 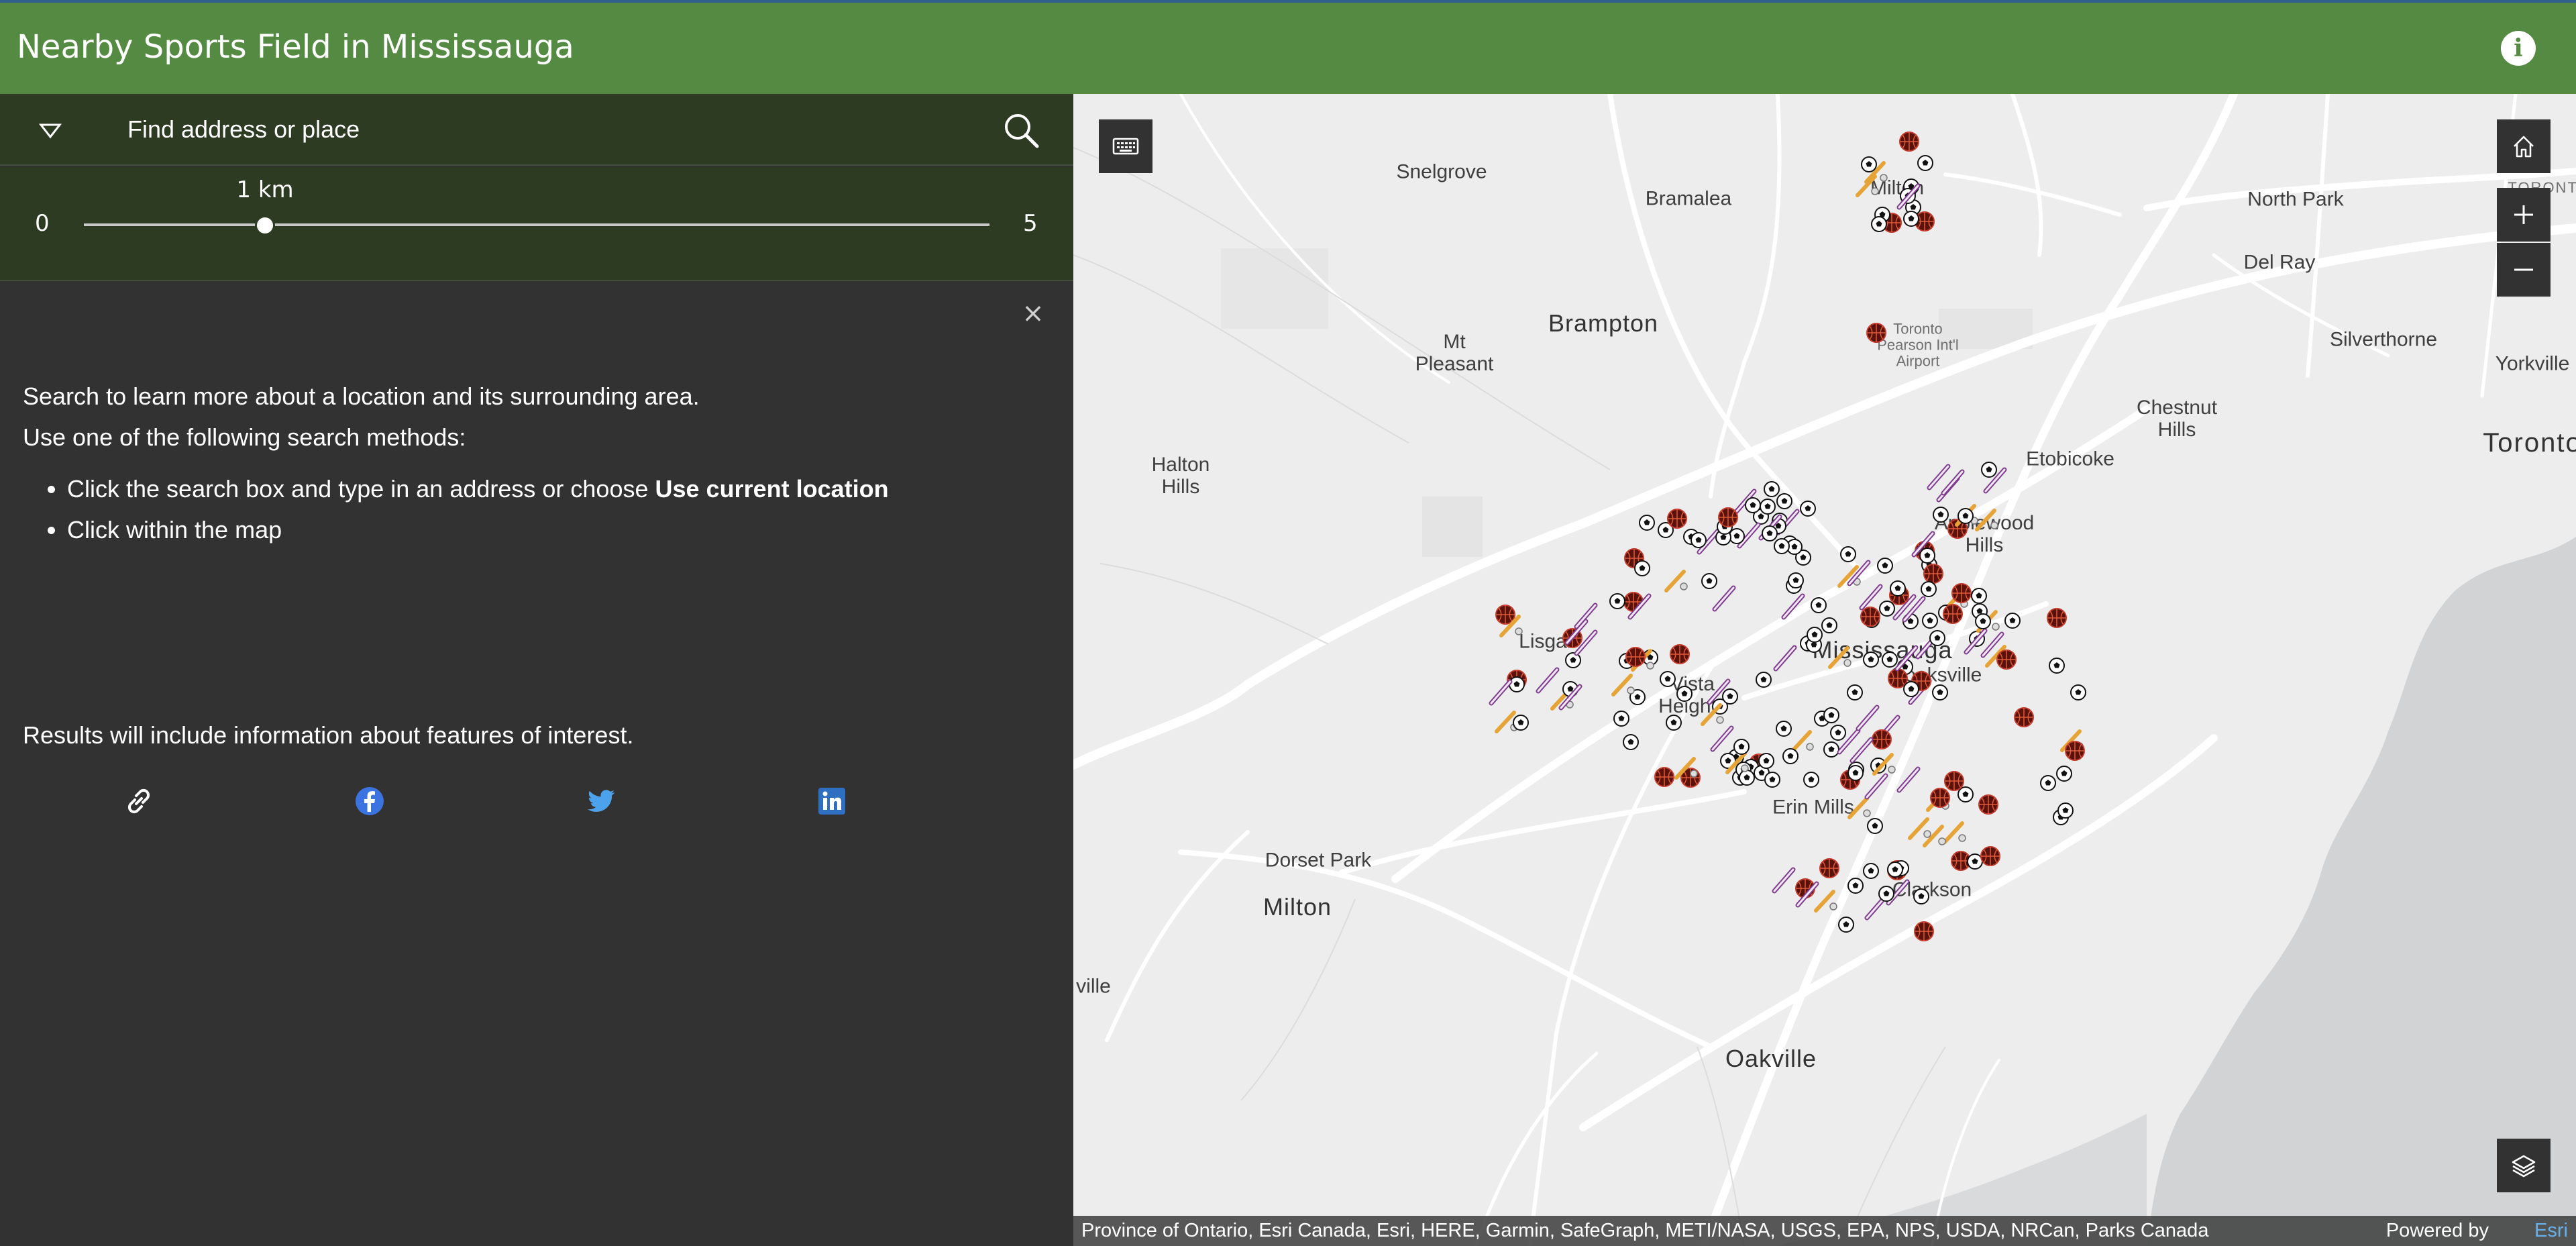 I want to click on distance-slider-thumb, so click(x=265, y=225).